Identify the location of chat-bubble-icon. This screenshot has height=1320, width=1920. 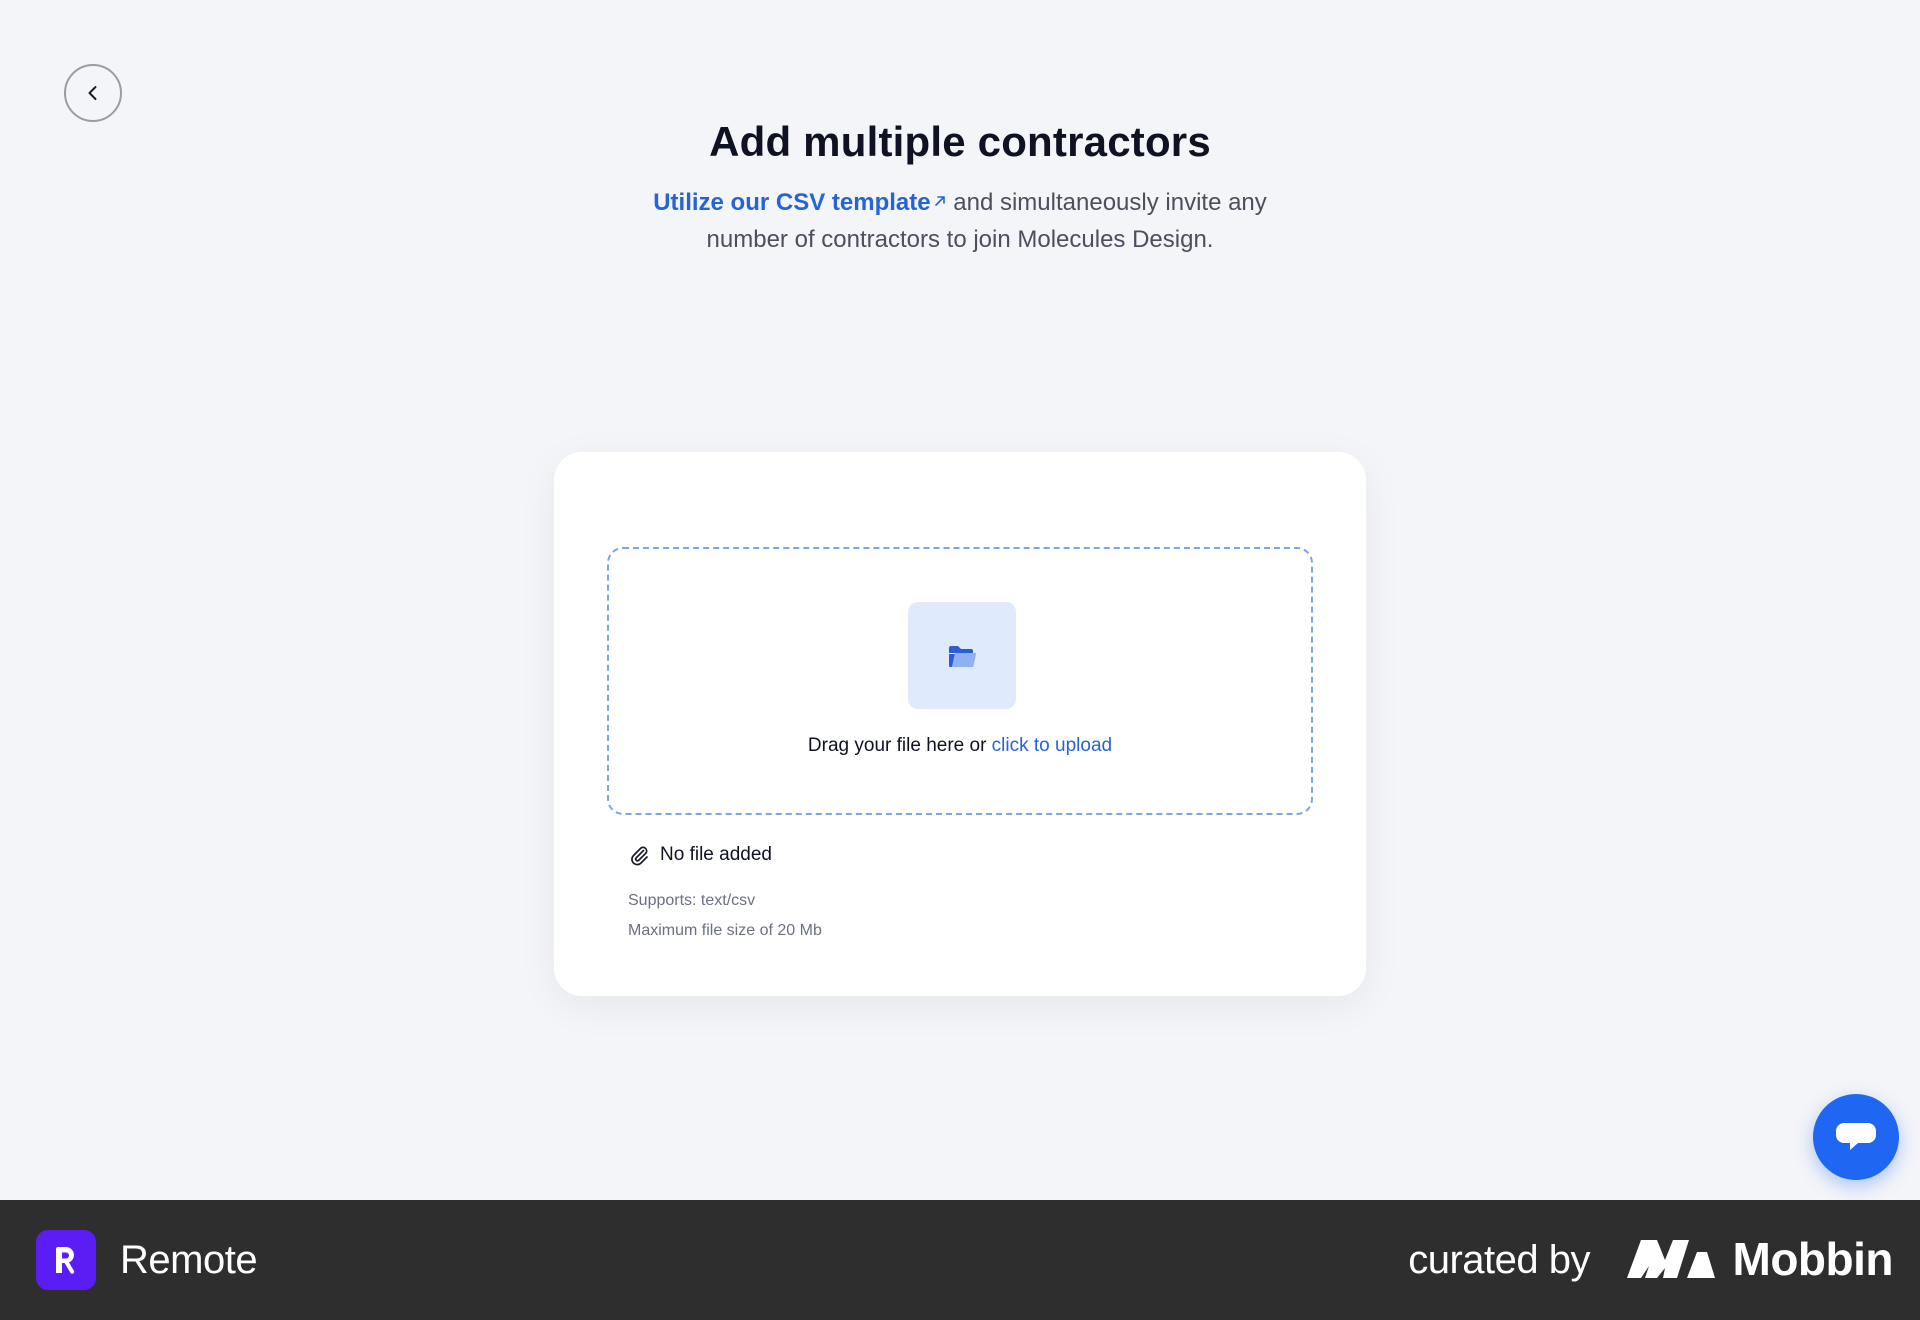
(1856, 1136).